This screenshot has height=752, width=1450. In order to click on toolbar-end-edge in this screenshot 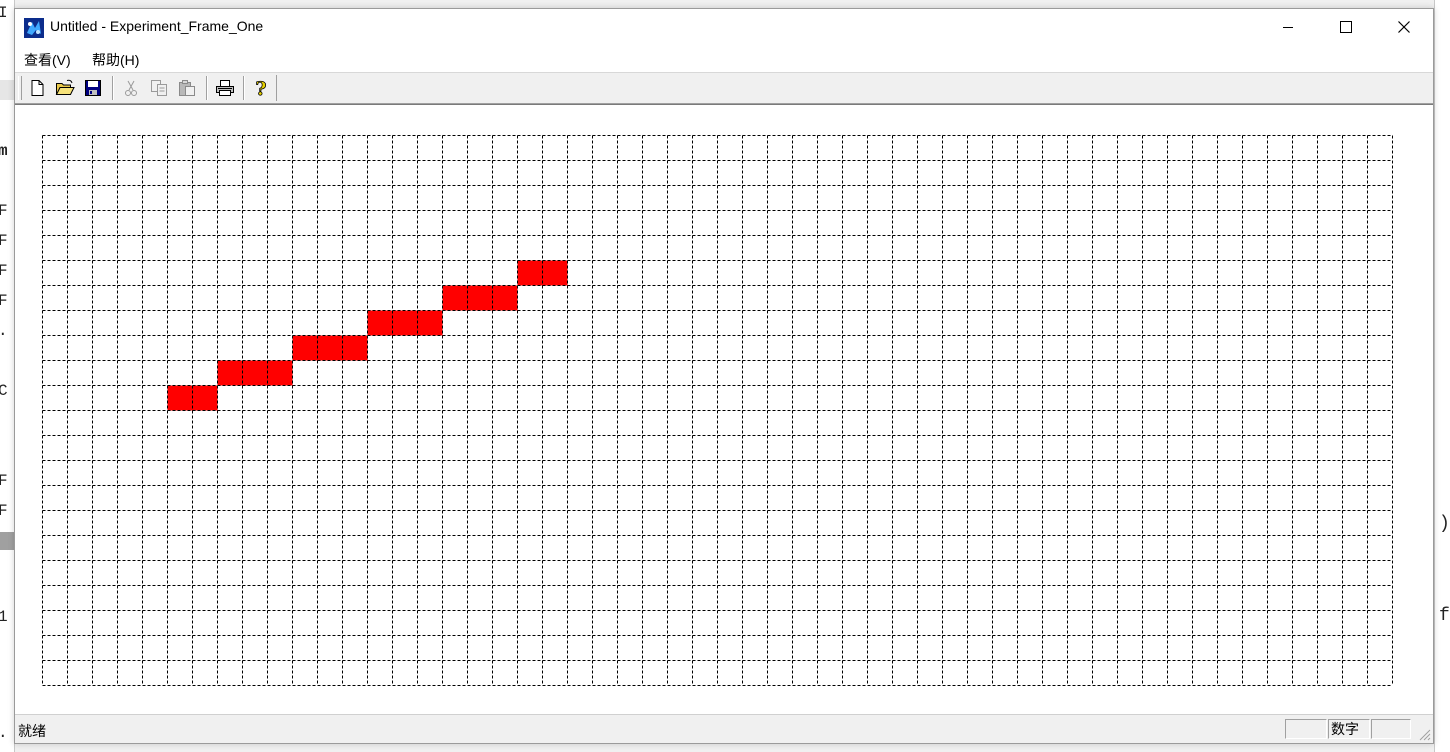, I will do `click(276, 88)`.